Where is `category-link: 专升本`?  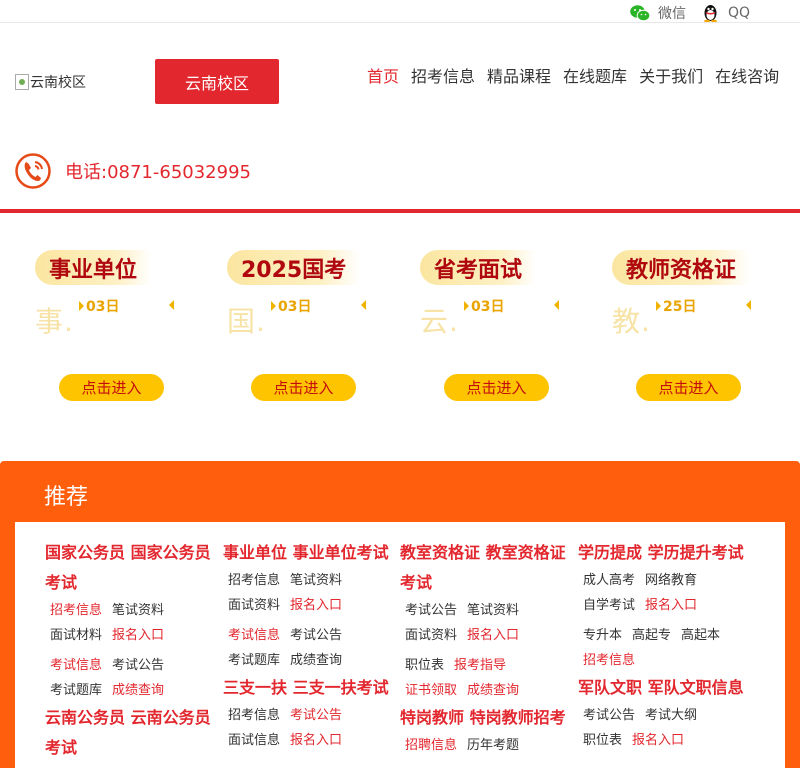 category-link: 专升本 is located at coordinates (602, 635).